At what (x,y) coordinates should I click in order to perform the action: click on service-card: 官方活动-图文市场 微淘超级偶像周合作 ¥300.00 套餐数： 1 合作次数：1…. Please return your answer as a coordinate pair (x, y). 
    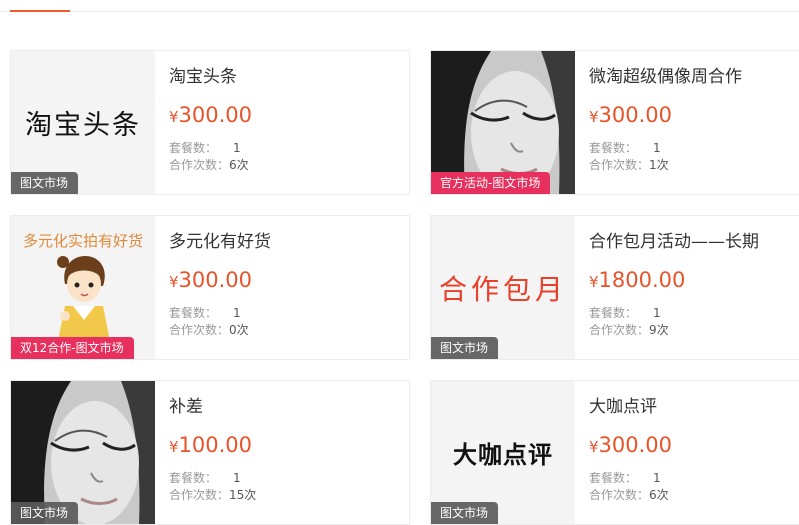
    Looking at the image, I should click on (614, 122).